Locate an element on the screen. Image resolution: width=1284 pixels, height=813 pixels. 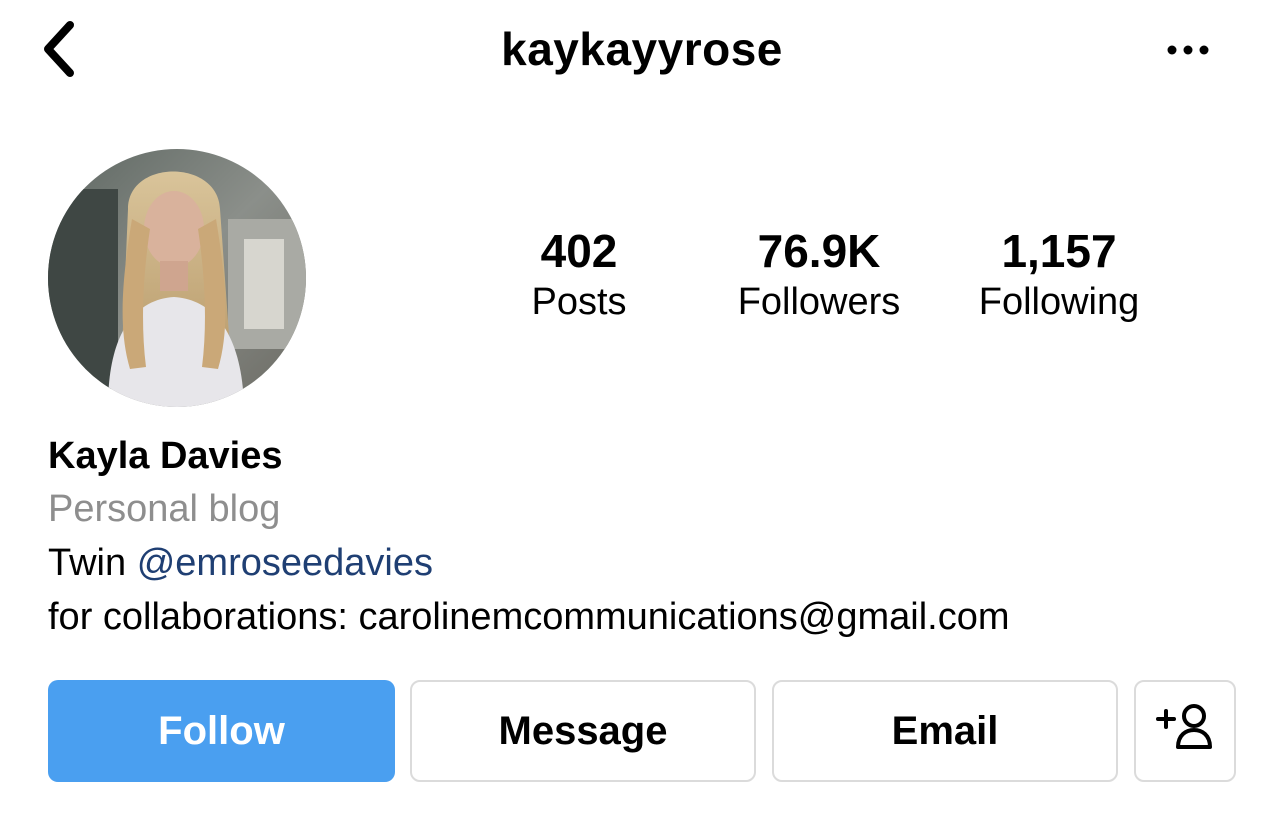
display-name: Kayla Davies is located at coordinates (165, 456).